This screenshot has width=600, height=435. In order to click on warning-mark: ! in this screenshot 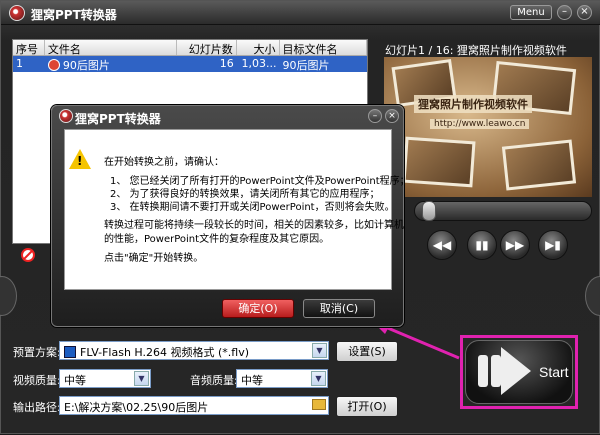, I will do `click(80, 161)`.